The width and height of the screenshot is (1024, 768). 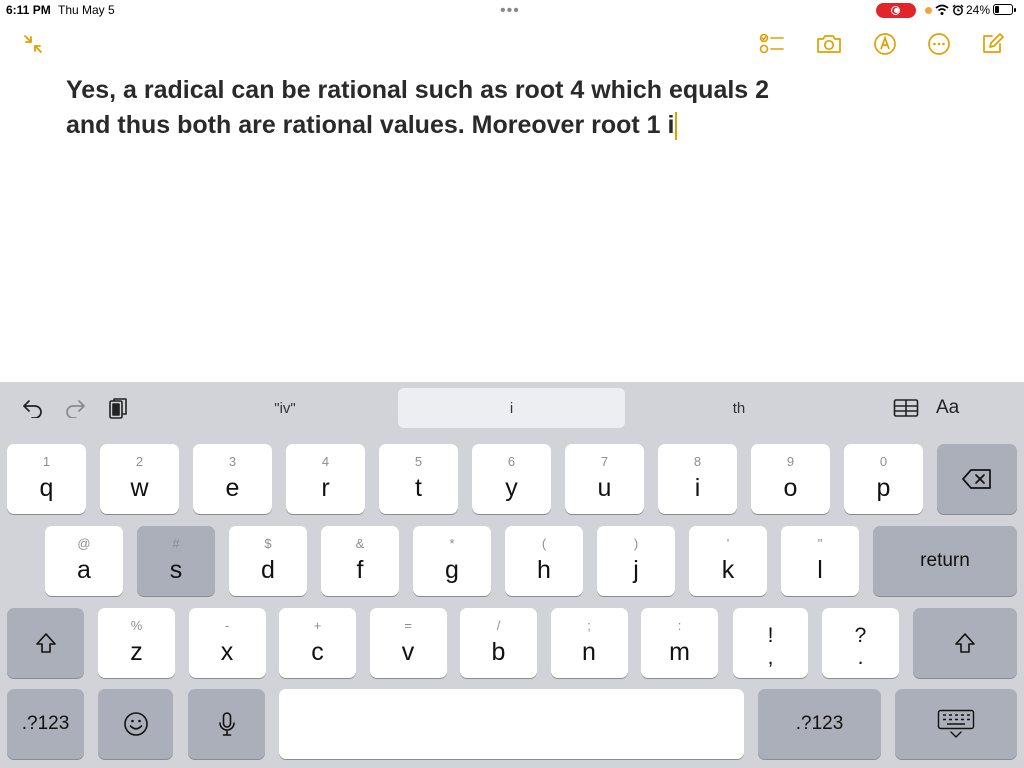 I want to click on key-e: 3e, so click(x=232, y=479).